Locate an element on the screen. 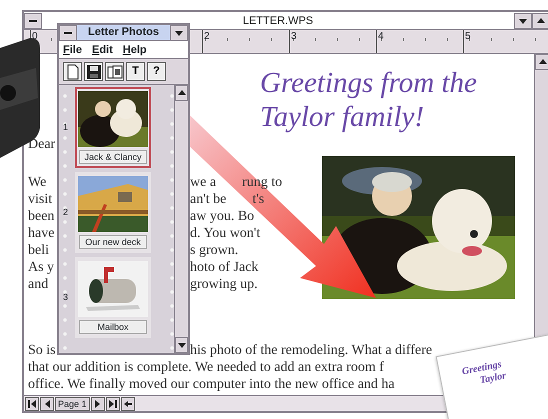 The height and width of the screenshot is (419, 548). photo-number: 3 is located at coordinates (66, 297).